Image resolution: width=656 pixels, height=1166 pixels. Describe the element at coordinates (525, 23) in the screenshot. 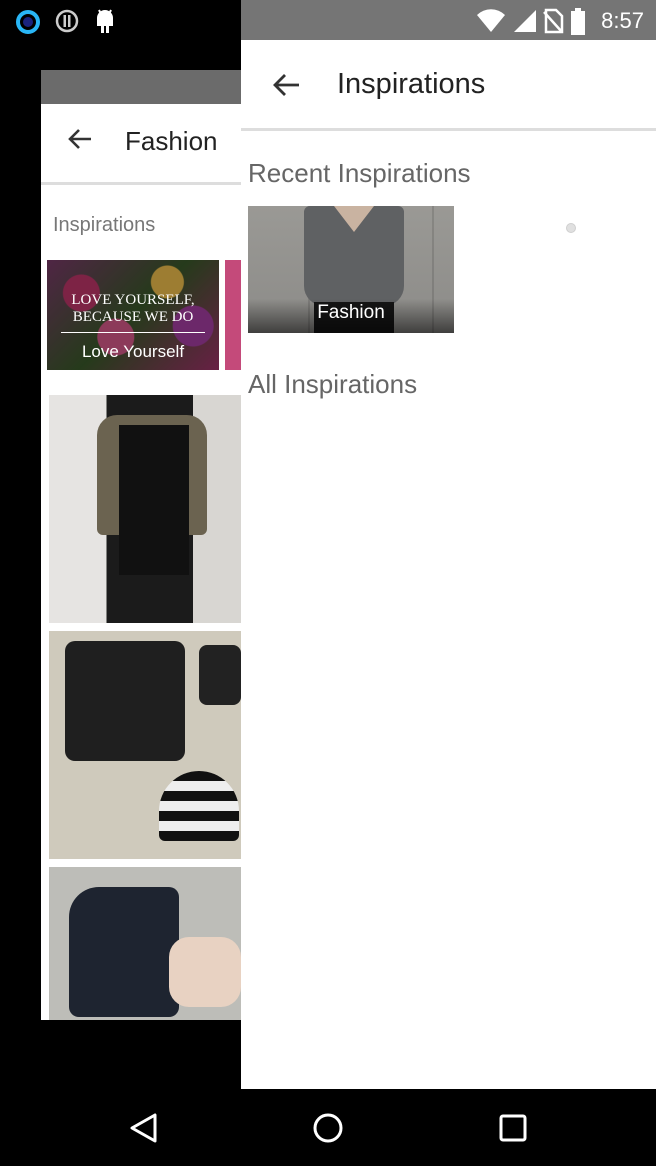

I see `signal-icon` at that location.